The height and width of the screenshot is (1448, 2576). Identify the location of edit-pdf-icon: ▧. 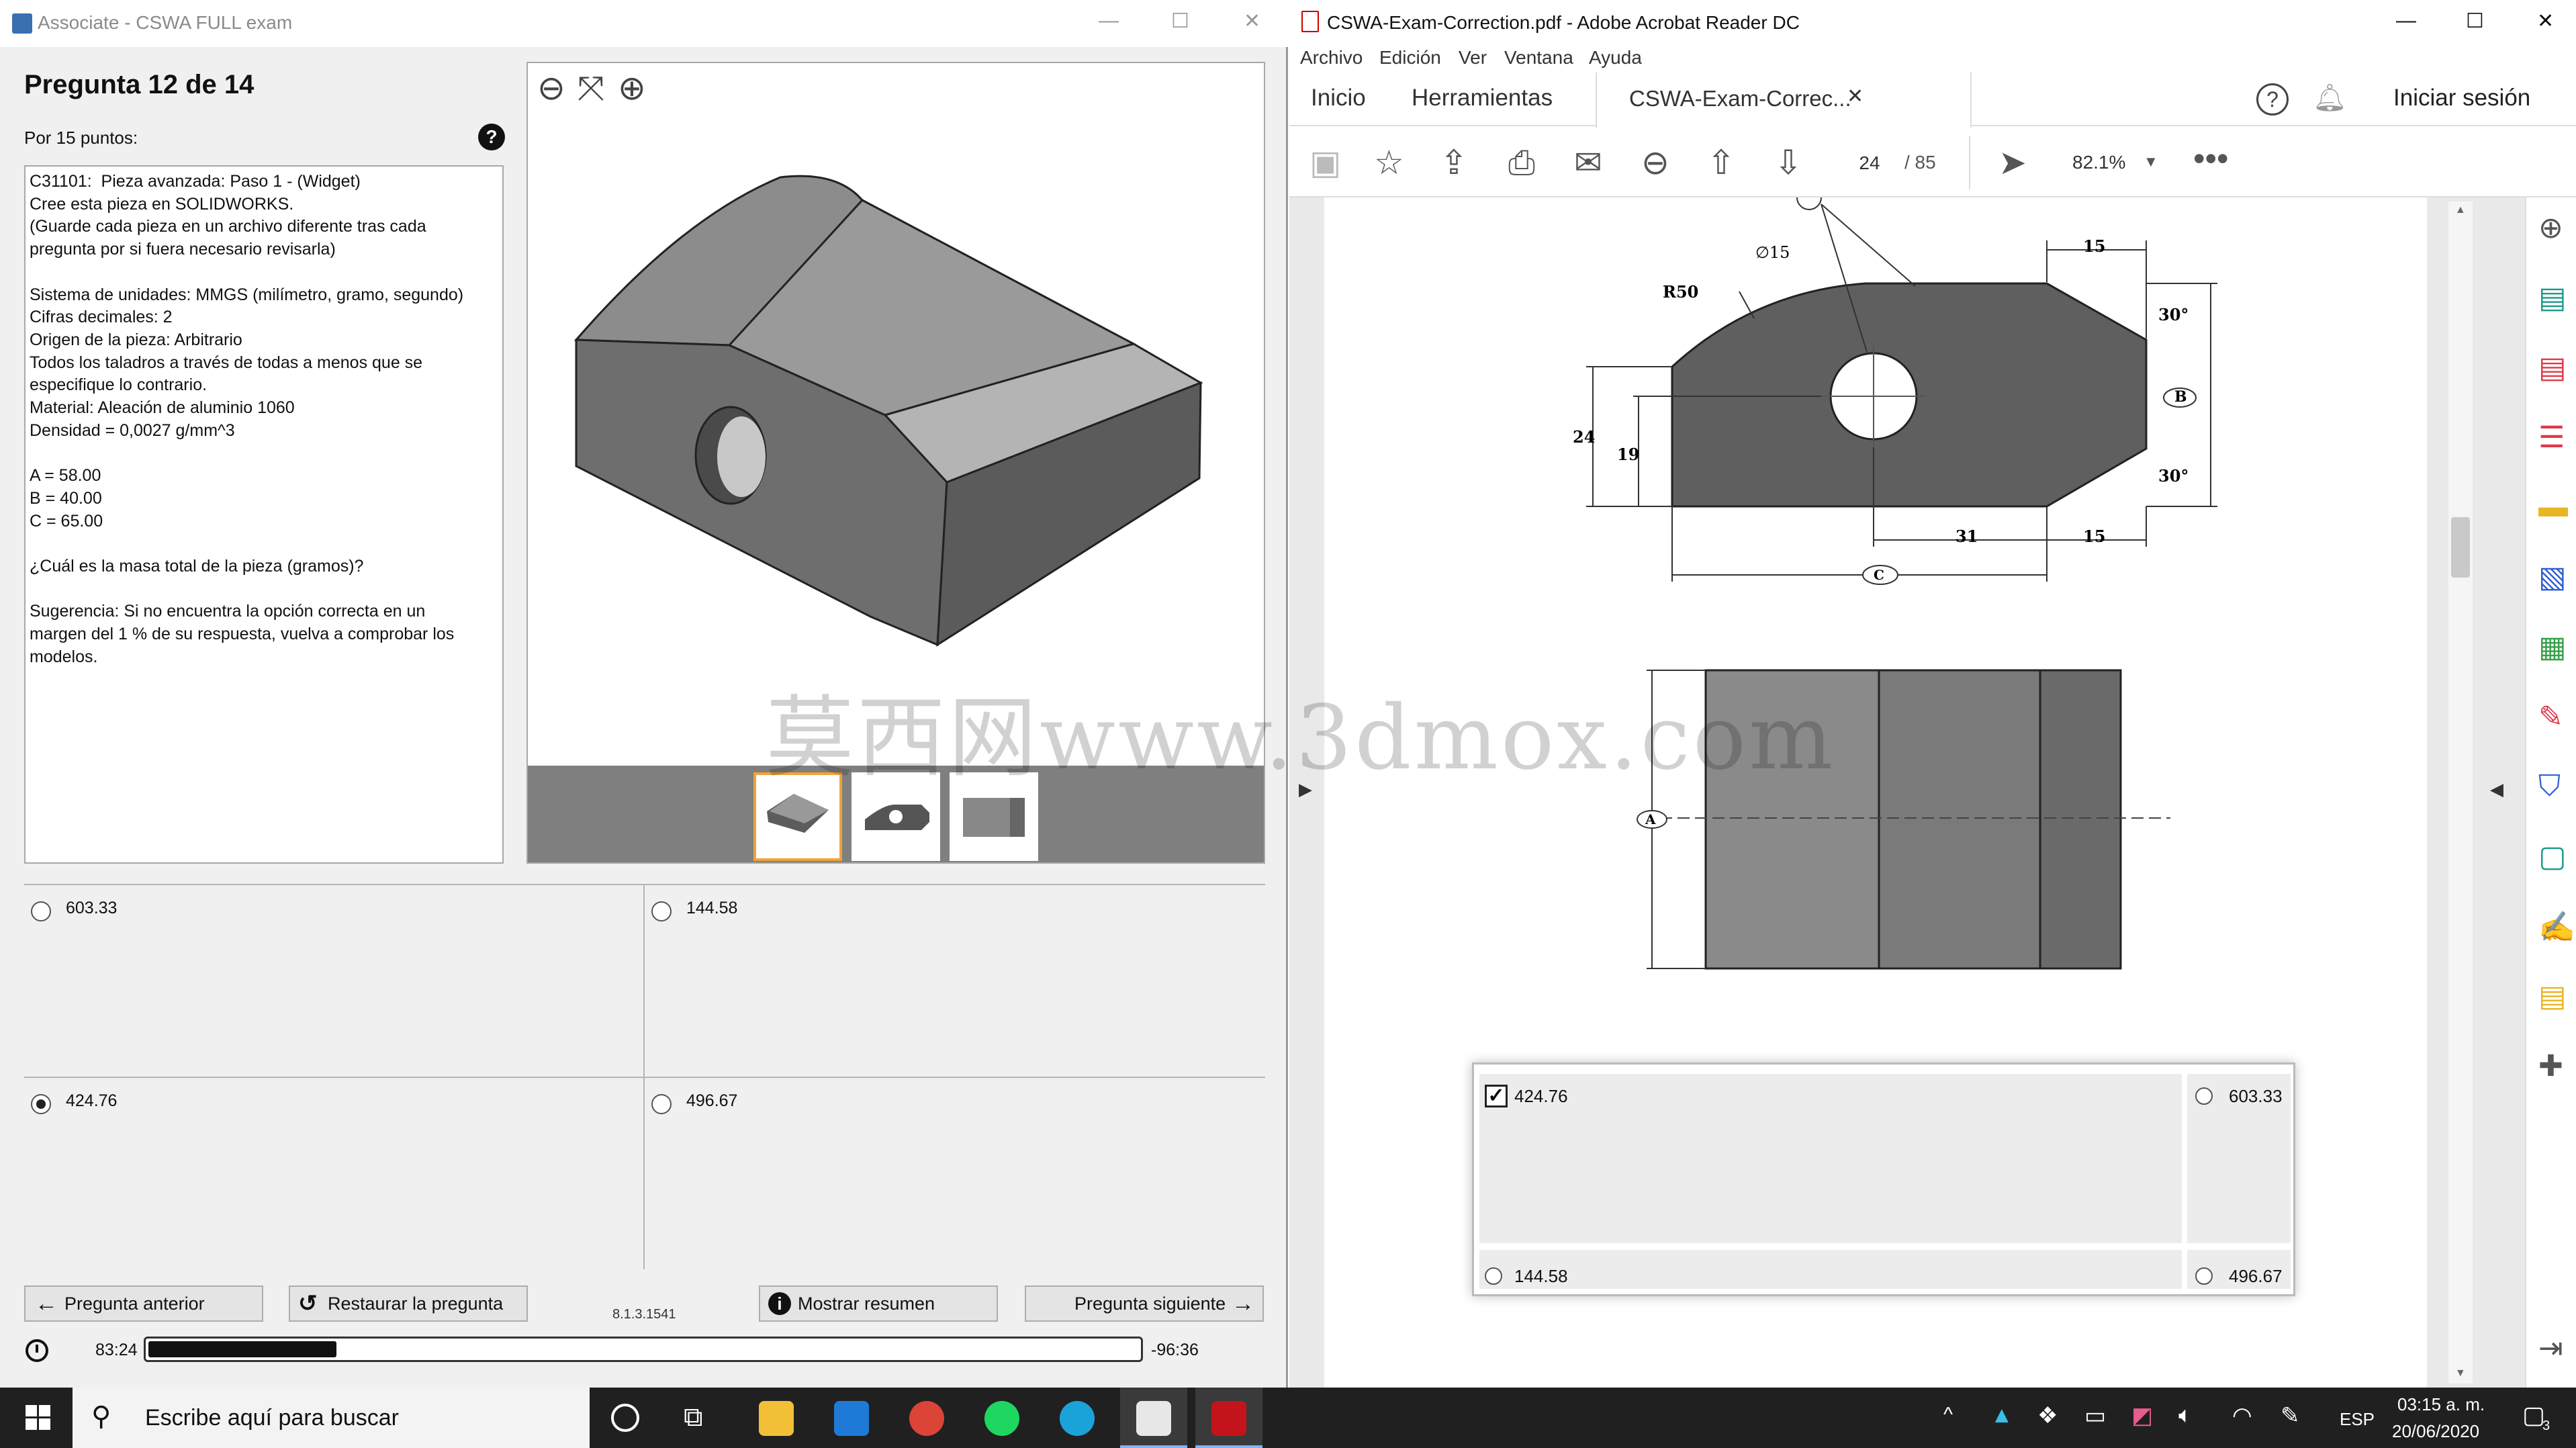
(2552, 577).